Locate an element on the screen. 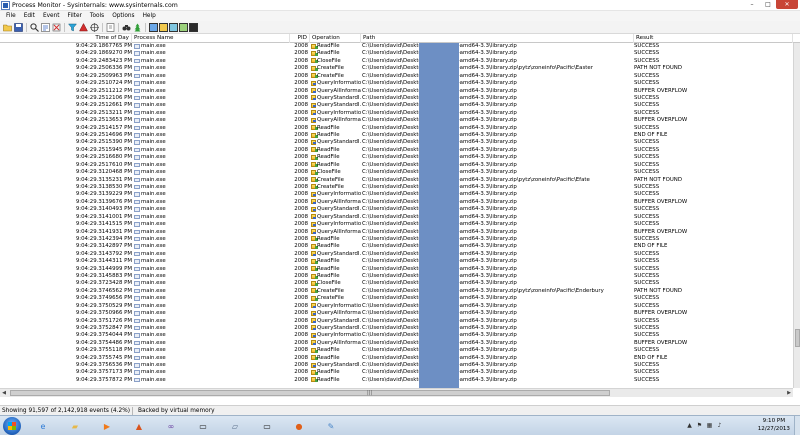  network-icon is located at coordinates (173, 27).